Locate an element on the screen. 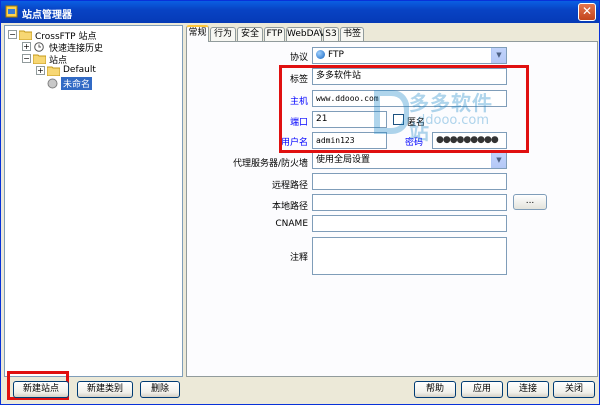  tree-item-label: Default is located at coordinates (79, 70).